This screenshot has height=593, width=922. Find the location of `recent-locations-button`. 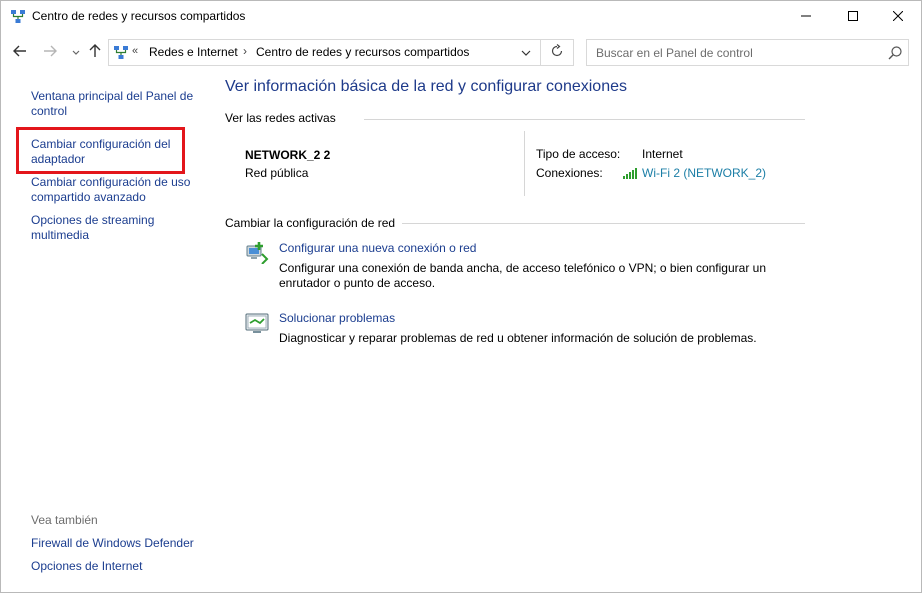

recent-locations-button is located at coordinates (76, 52).